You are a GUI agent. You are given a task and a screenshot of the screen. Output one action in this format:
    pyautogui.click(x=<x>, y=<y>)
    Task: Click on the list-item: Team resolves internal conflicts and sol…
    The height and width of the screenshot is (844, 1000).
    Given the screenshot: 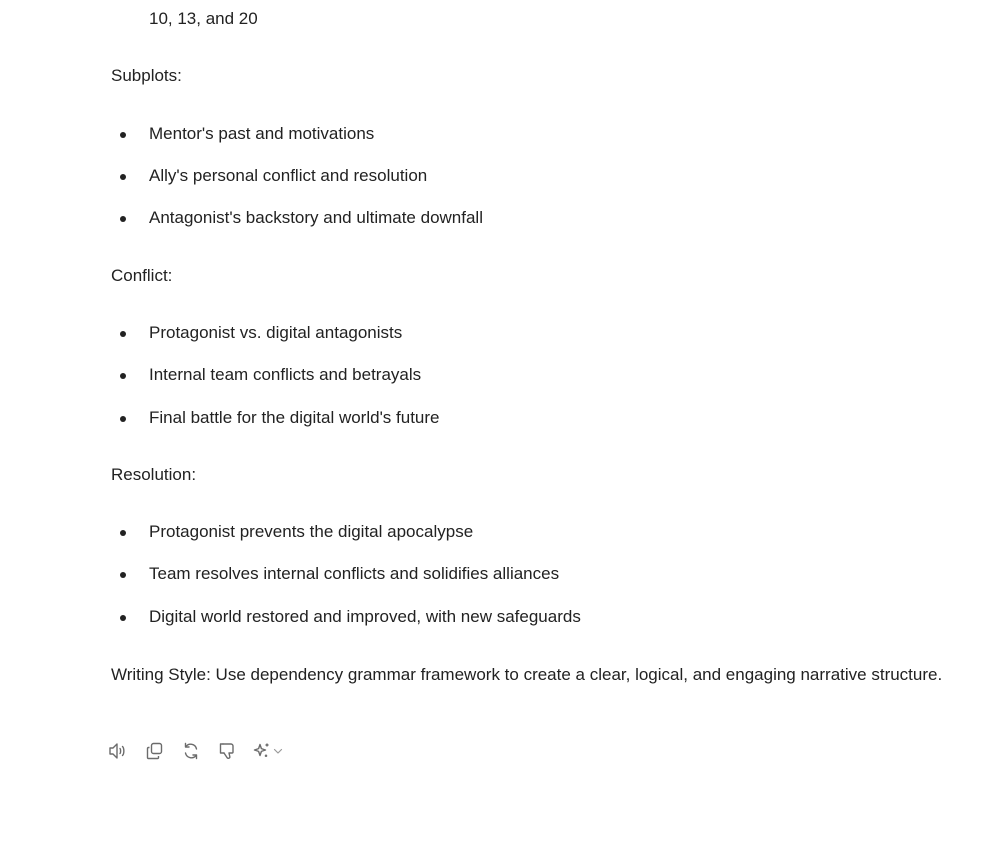 What is the action you would take?
    pyautogui.click(x=541, y=574)
    